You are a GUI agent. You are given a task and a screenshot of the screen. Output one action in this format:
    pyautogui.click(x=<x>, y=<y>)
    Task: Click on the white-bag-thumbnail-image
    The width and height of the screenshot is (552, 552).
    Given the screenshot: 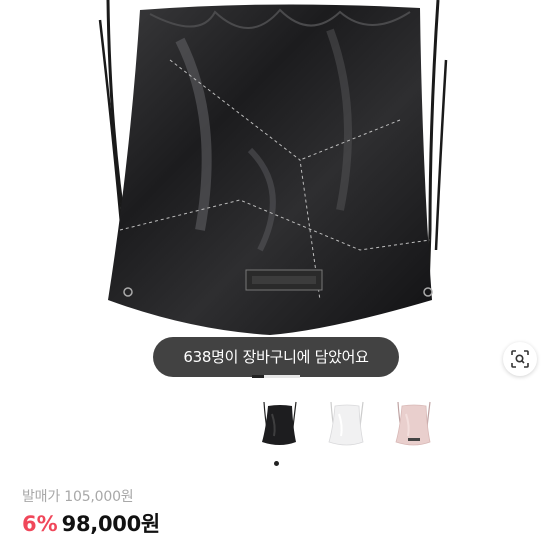 What is the action you would take?
    pyautogui.click(x=346, y=423)
    